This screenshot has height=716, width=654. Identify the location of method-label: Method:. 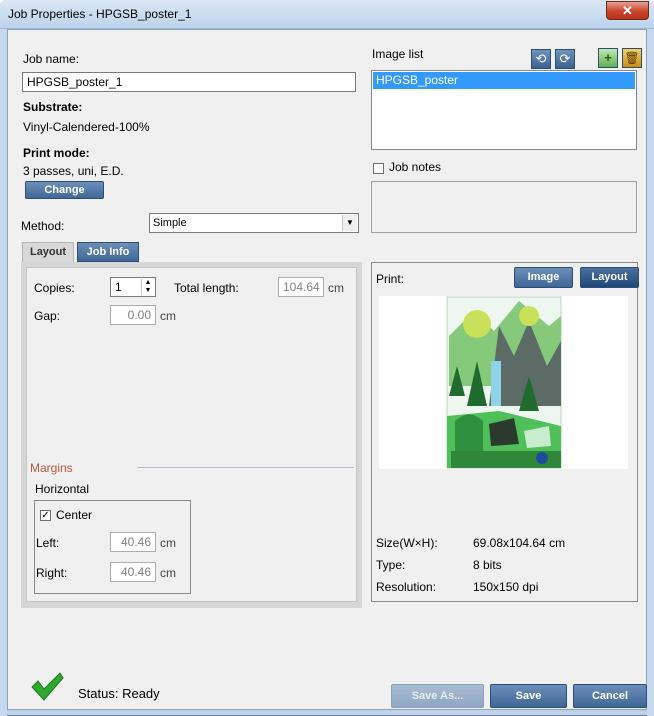
(43, 226).